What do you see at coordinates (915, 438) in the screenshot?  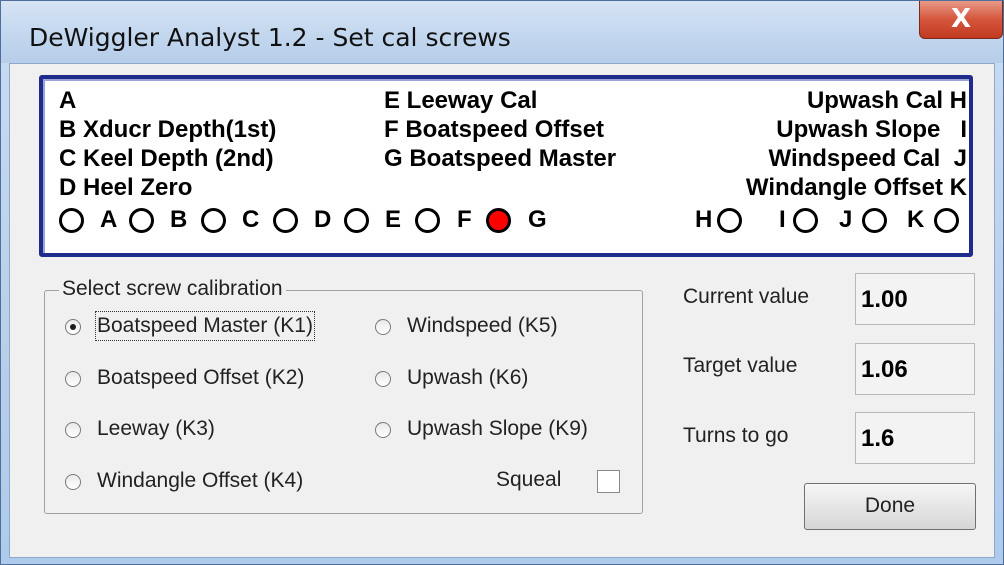 I see `turns-to-go-field: 1.6` at bounding box center [915, 438].